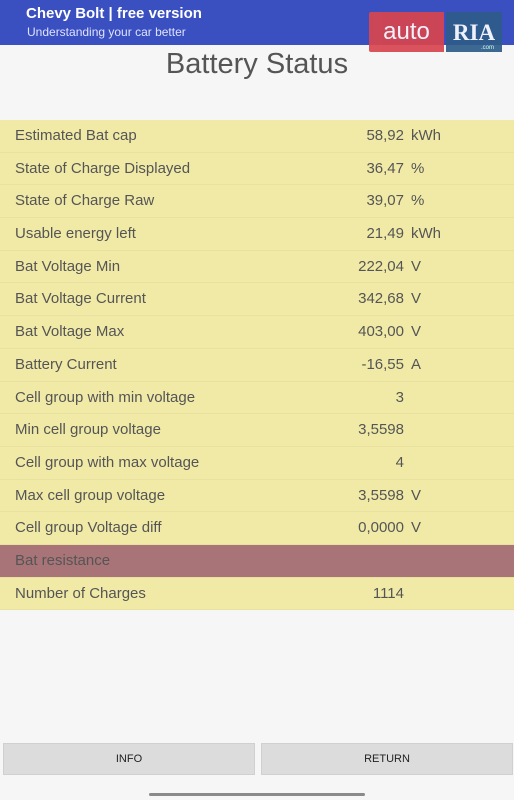 The width and height of the screenshot is (514, 800). I want to click on table-row: Battery Current -16,55 A, so click(257, 365).